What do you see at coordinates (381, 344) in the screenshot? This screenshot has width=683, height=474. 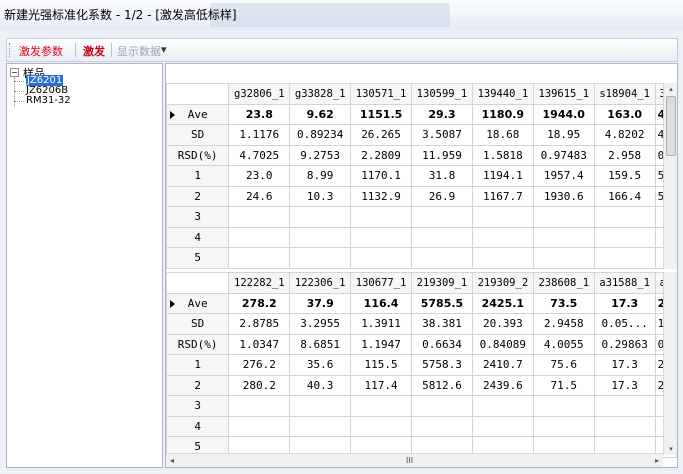 I see `table-cell: 1.1947` at bounding box center [381, 344].